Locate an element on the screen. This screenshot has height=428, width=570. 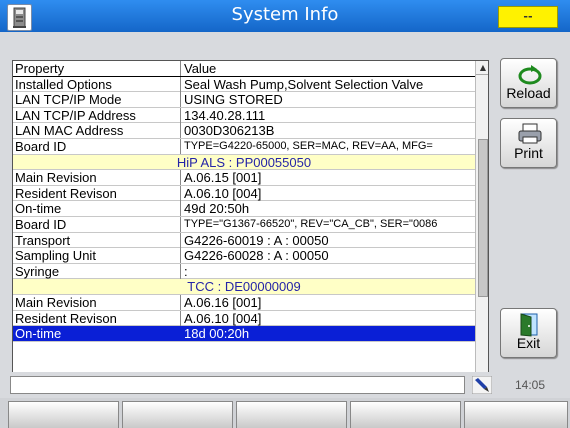
reload-icon is located at coordinates (530, 74).